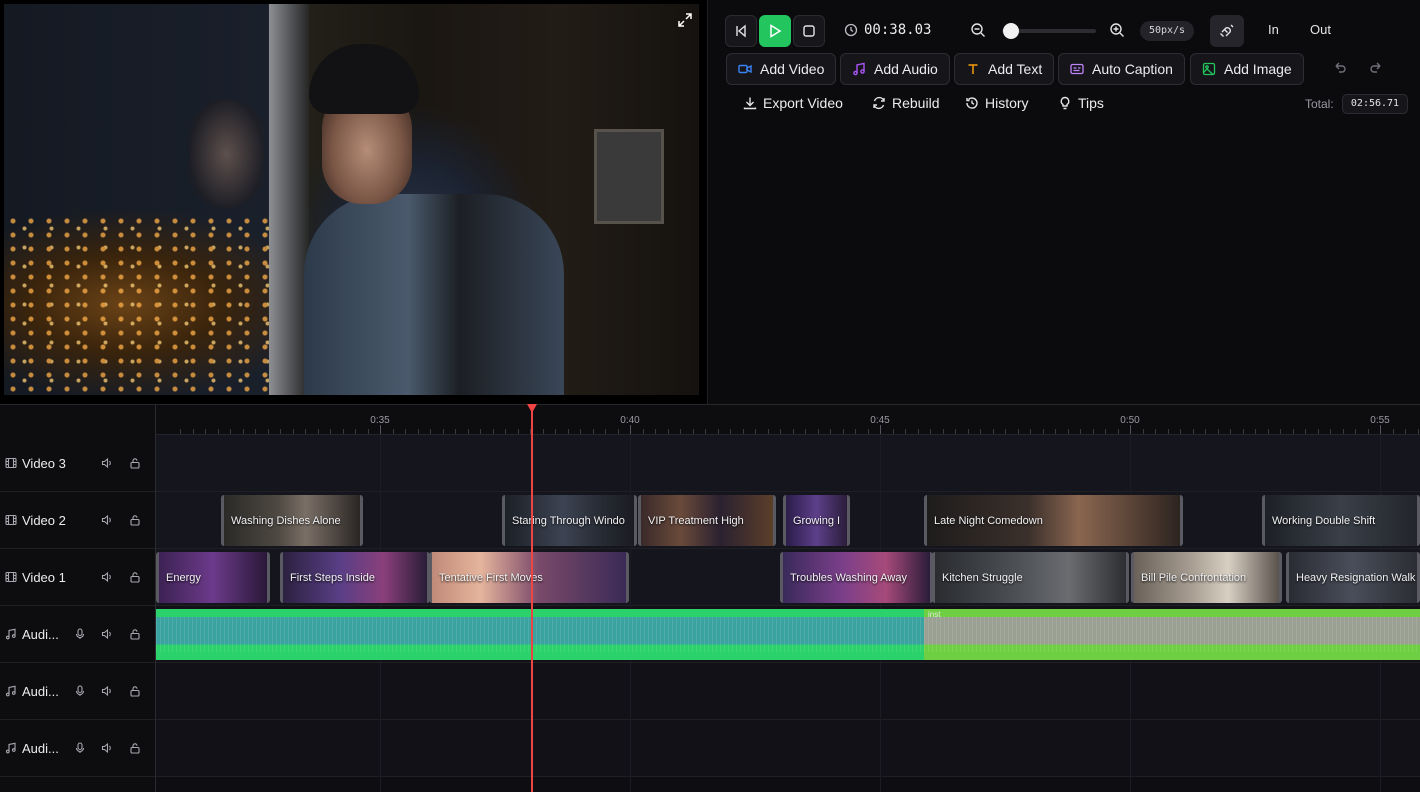 The height and width of the screenshot is (792, 1420). I want to click on magnet-icon, so click(1227, 31).